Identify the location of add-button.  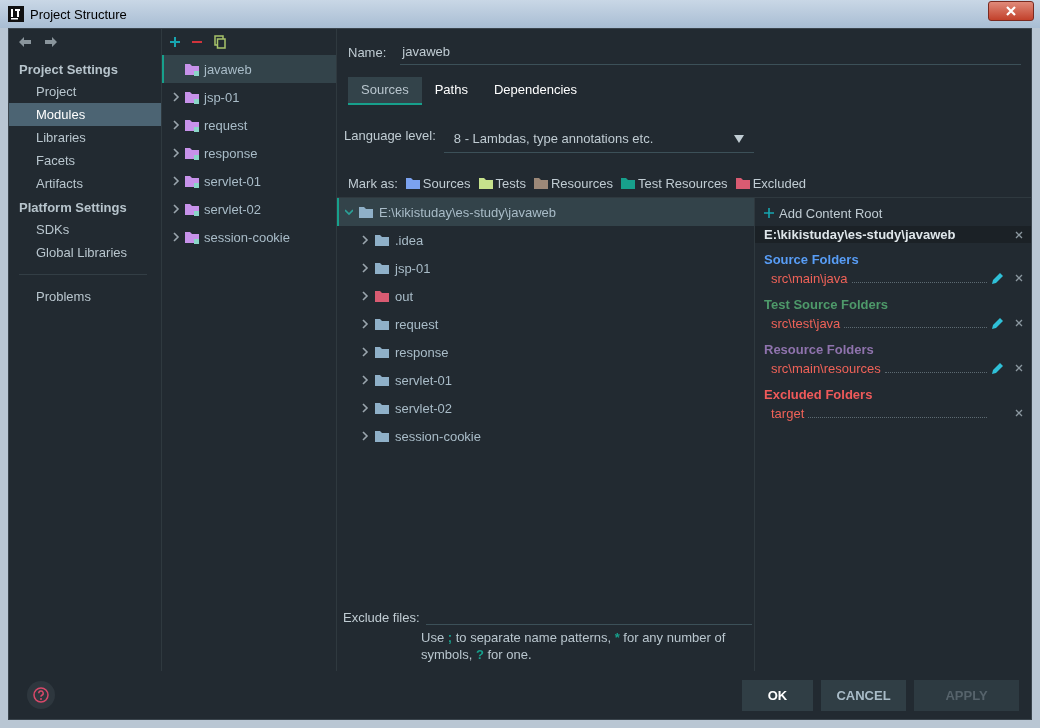
(175, 42).